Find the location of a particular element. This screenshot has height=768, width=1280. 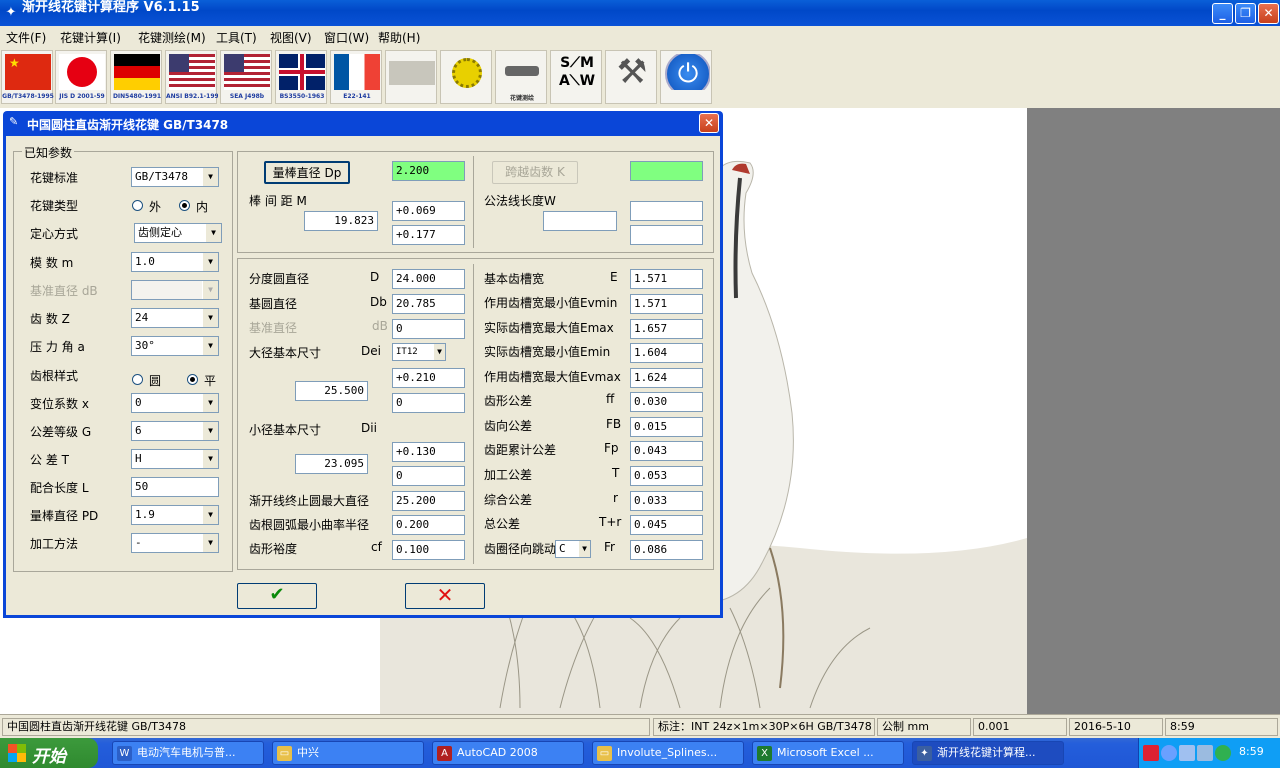

module-combo: 1.0 ▼ is located at coordinates (175, 262).